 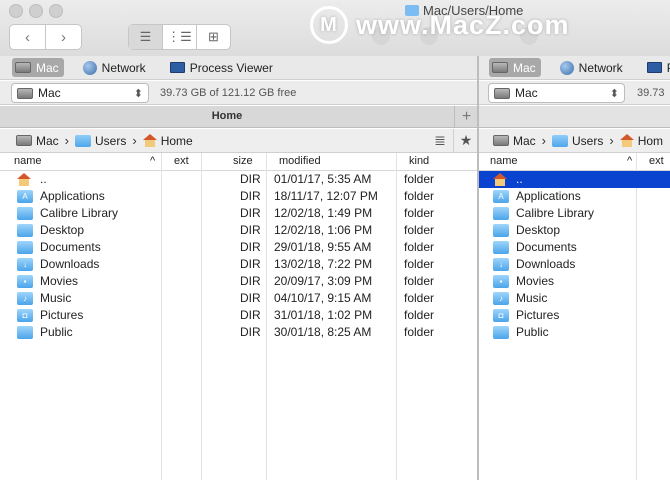 What do you see at coordinates (574, 179) in the screenshot?
I see `table-row: ..` at bounding box center [574, 179].